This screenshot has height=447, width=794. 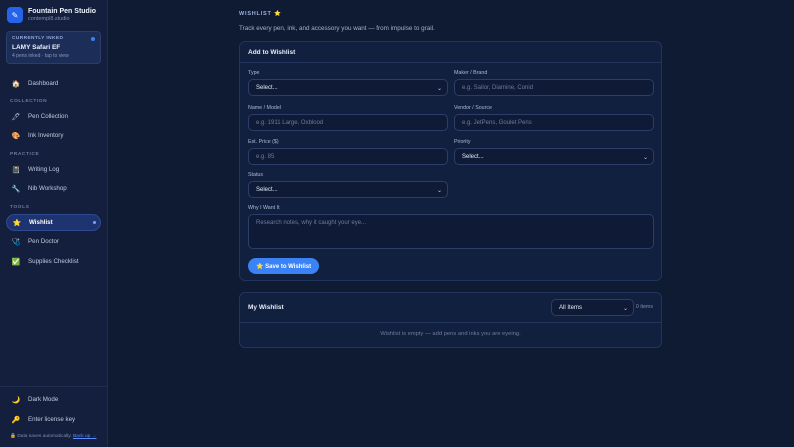 I want to click on currently-inked-sub: 4 pens inked · tap to view, so click(x=40, y=56).